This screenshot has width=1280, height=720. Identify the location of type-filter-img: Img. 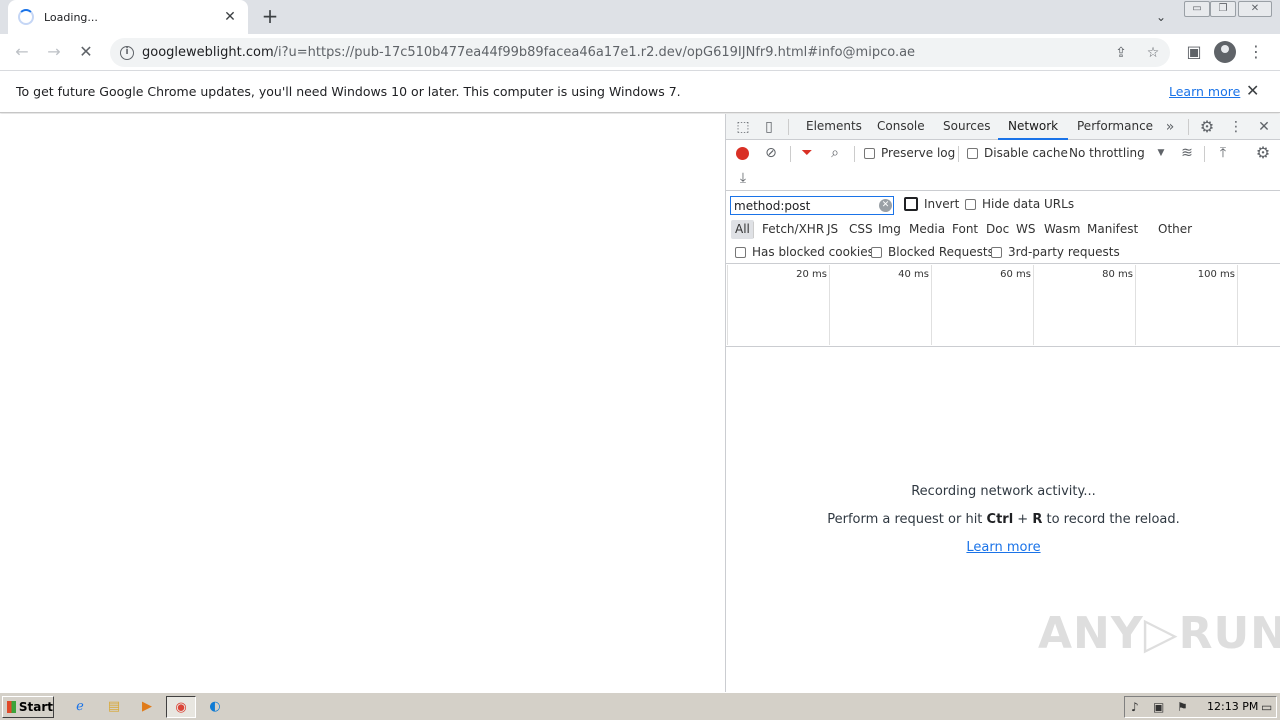
(889, 229).